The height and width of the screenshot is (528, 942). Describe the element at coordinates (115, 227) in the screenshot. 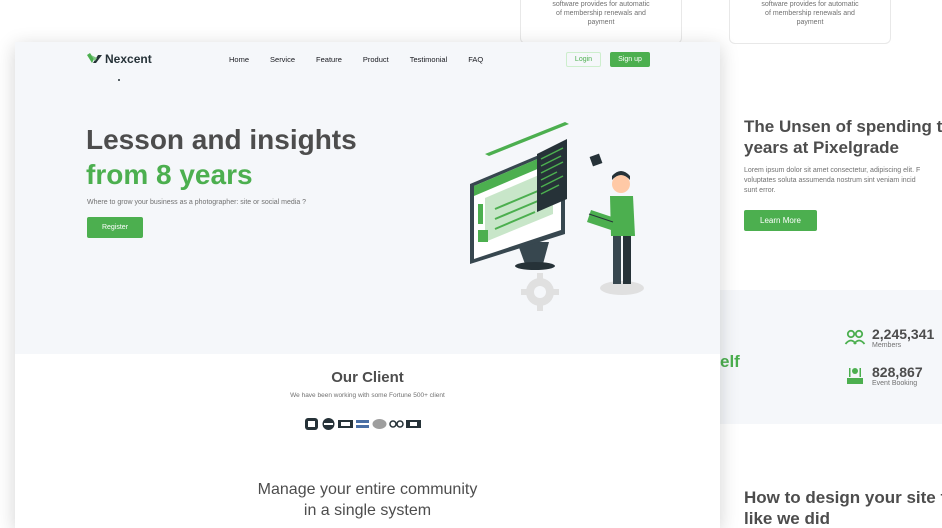

I see `register-button: Register` at that location.